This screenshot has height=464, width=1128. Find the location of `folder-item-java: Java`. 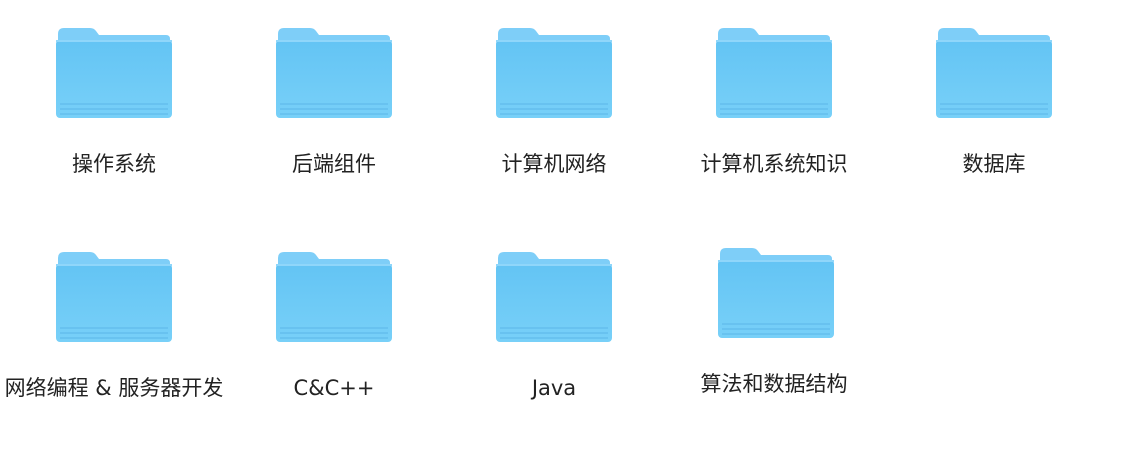

folder-item-java: Java is located at coordinates (554, 329).